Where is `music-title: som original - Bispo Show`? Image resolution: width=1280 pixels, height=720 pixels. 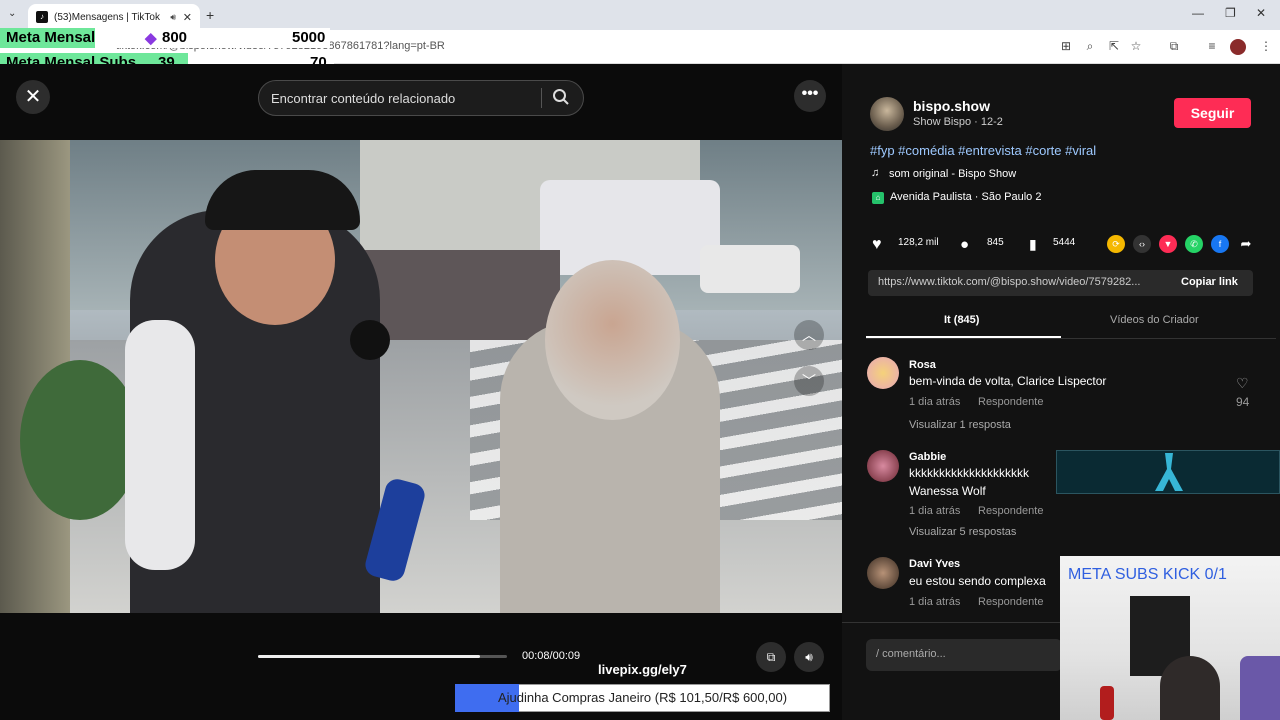
music-title: som original - Bispo Show is located at coordinates (952, 174).